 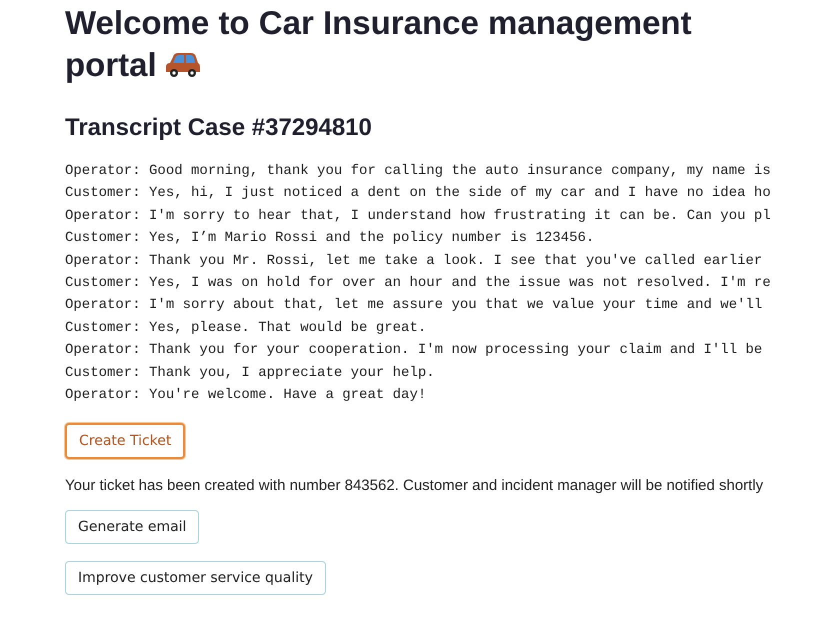 I want to click on transcript-line: Customer: Yes, please. That would be great., so click(x=246, y=328).